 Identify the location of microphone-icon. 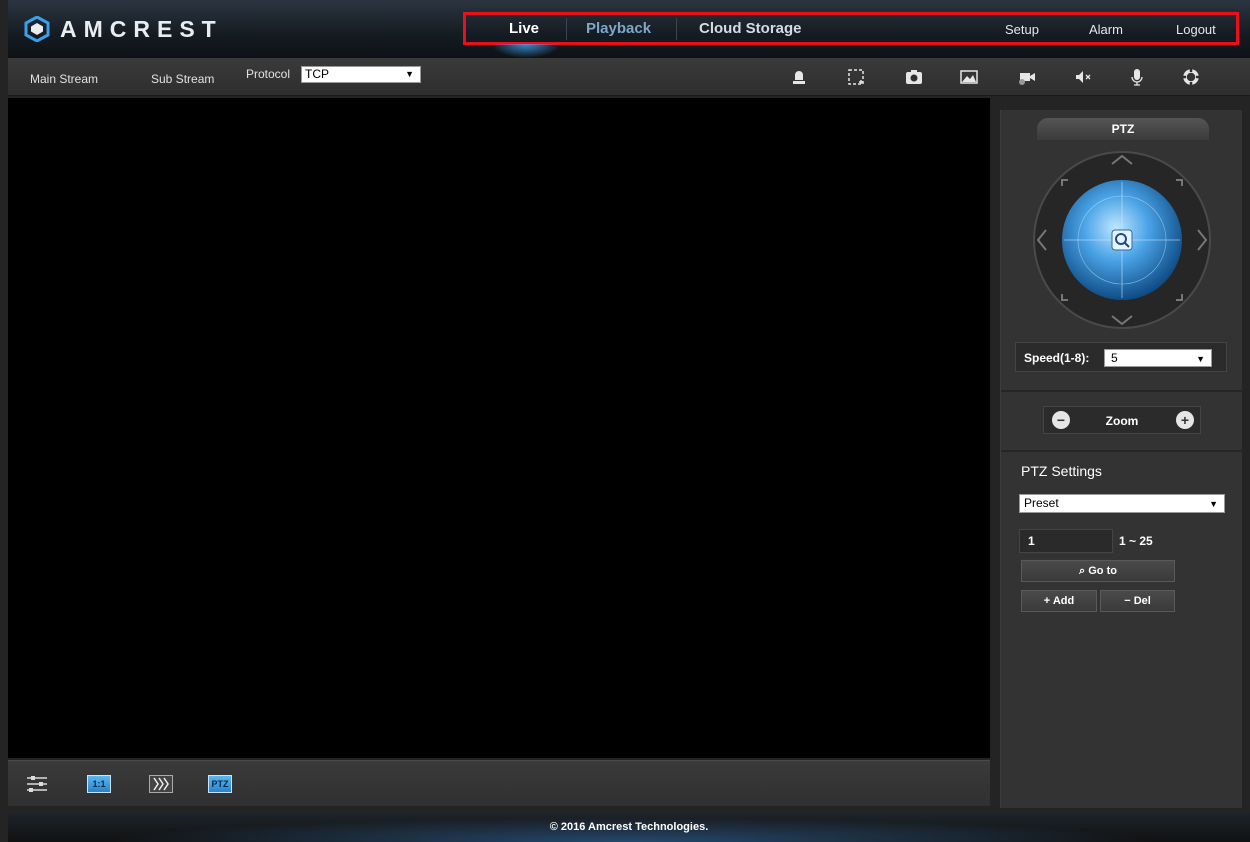
(1137, 77).